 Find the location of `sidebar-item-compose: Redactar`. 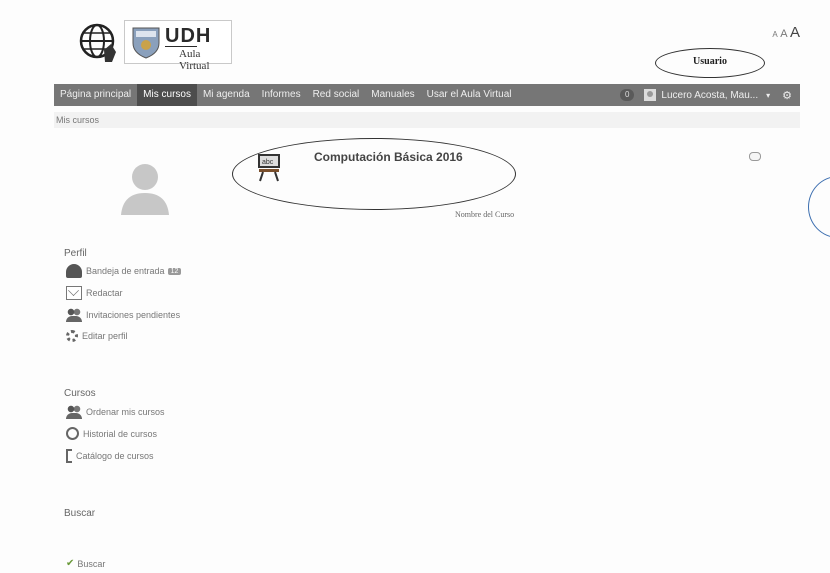

sidebar-item-compose: Redactar is located at coordinates (94, 293).